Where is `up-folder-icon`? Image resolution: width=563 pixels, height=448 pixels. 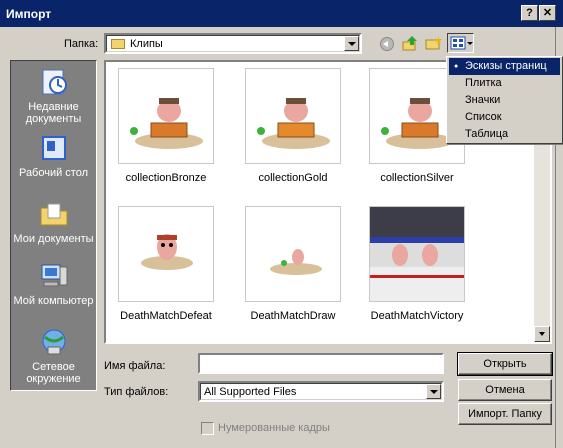 up-folder-icon is located at coordinates (410, 43).